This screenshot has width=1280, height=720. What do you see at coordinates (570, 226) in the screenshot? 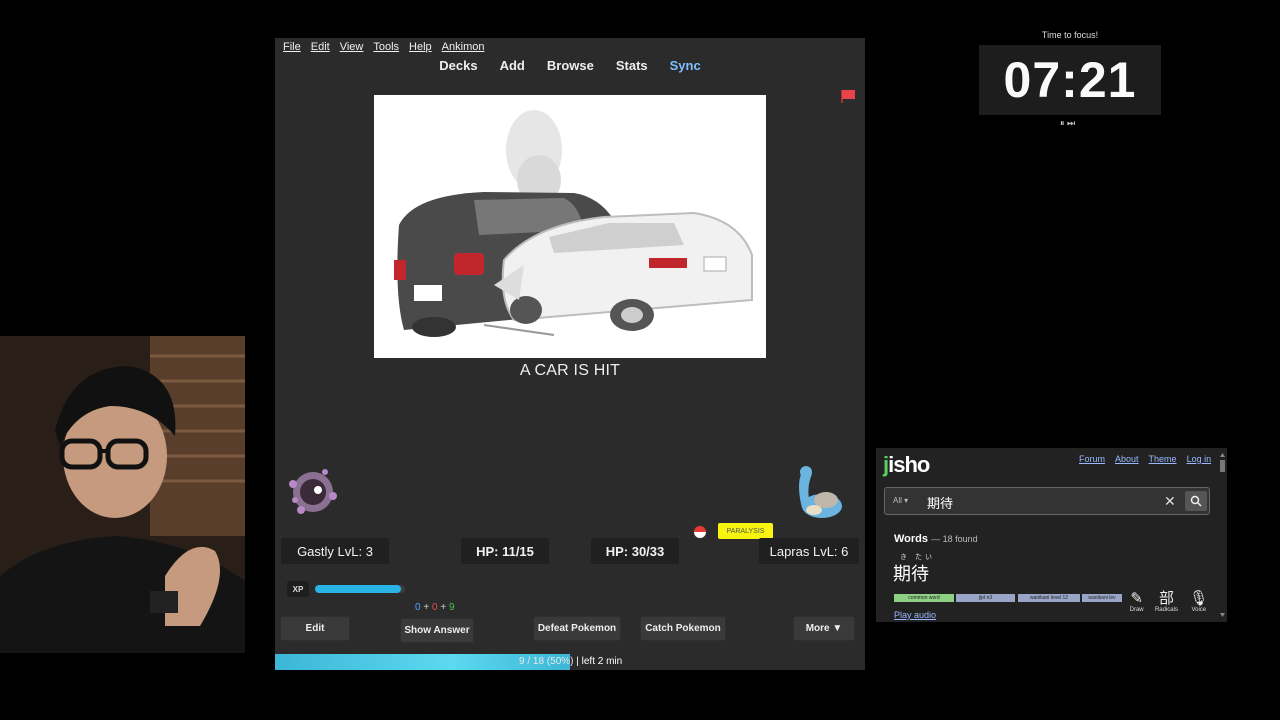
I see `card-image` at bounding box center [570, 226].